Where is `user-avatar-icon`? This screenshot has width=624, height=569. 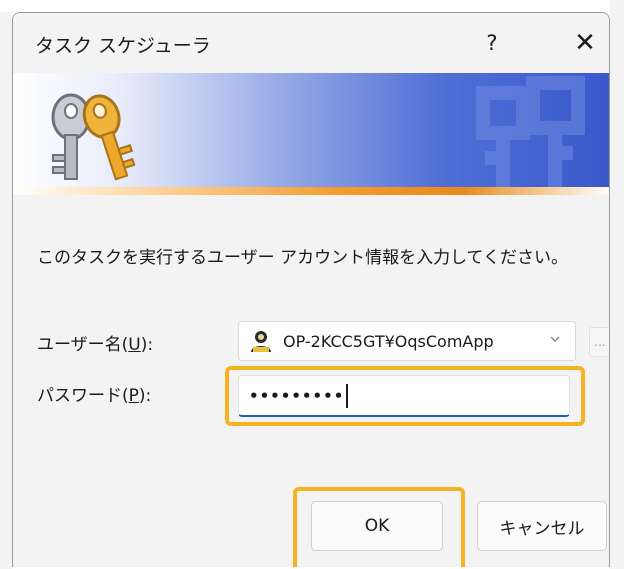 user-avatar-icon is located at coordinates (261, 341).